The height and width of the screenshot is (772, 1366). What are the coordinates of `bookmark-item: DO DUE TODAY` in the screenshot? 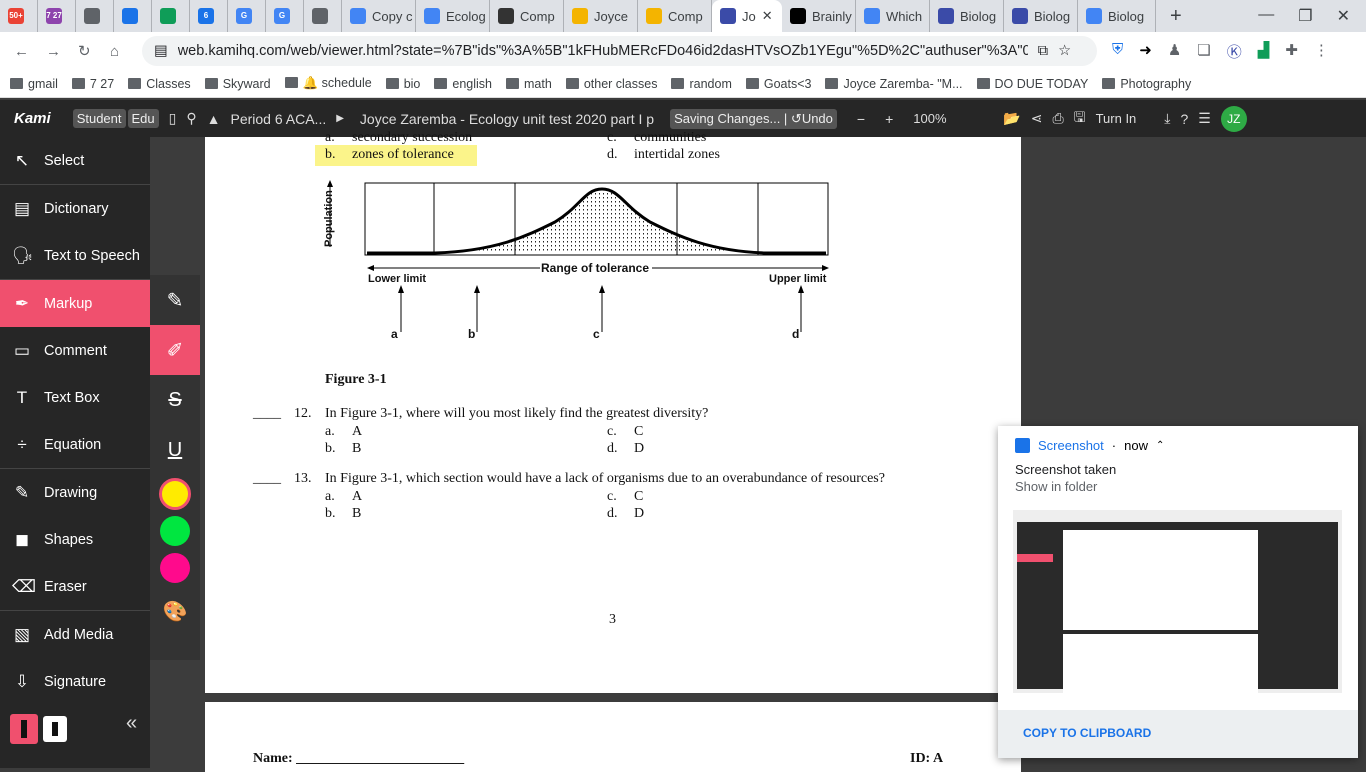 It's located at (1032, 84).